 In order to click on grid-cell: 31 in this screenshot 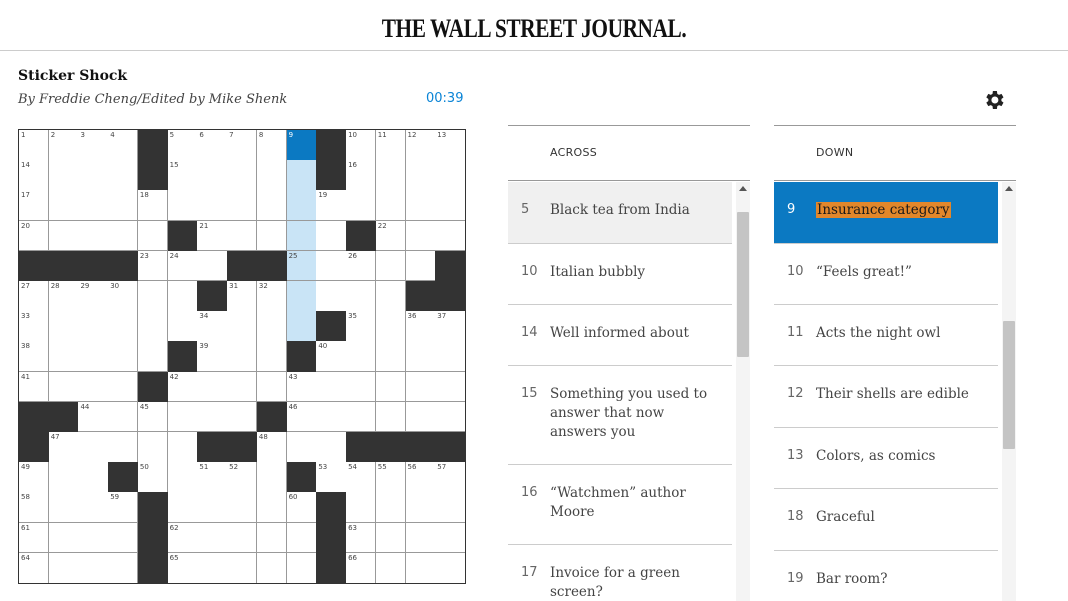, I will do `click(242, 296)`.